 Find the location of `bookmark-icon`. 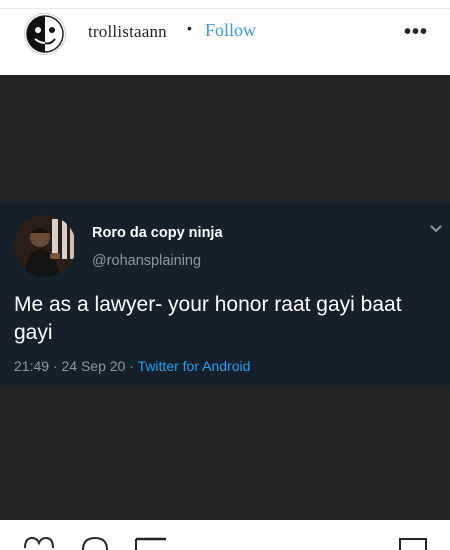

bookmark-icon is located at coordinates (413, 543).